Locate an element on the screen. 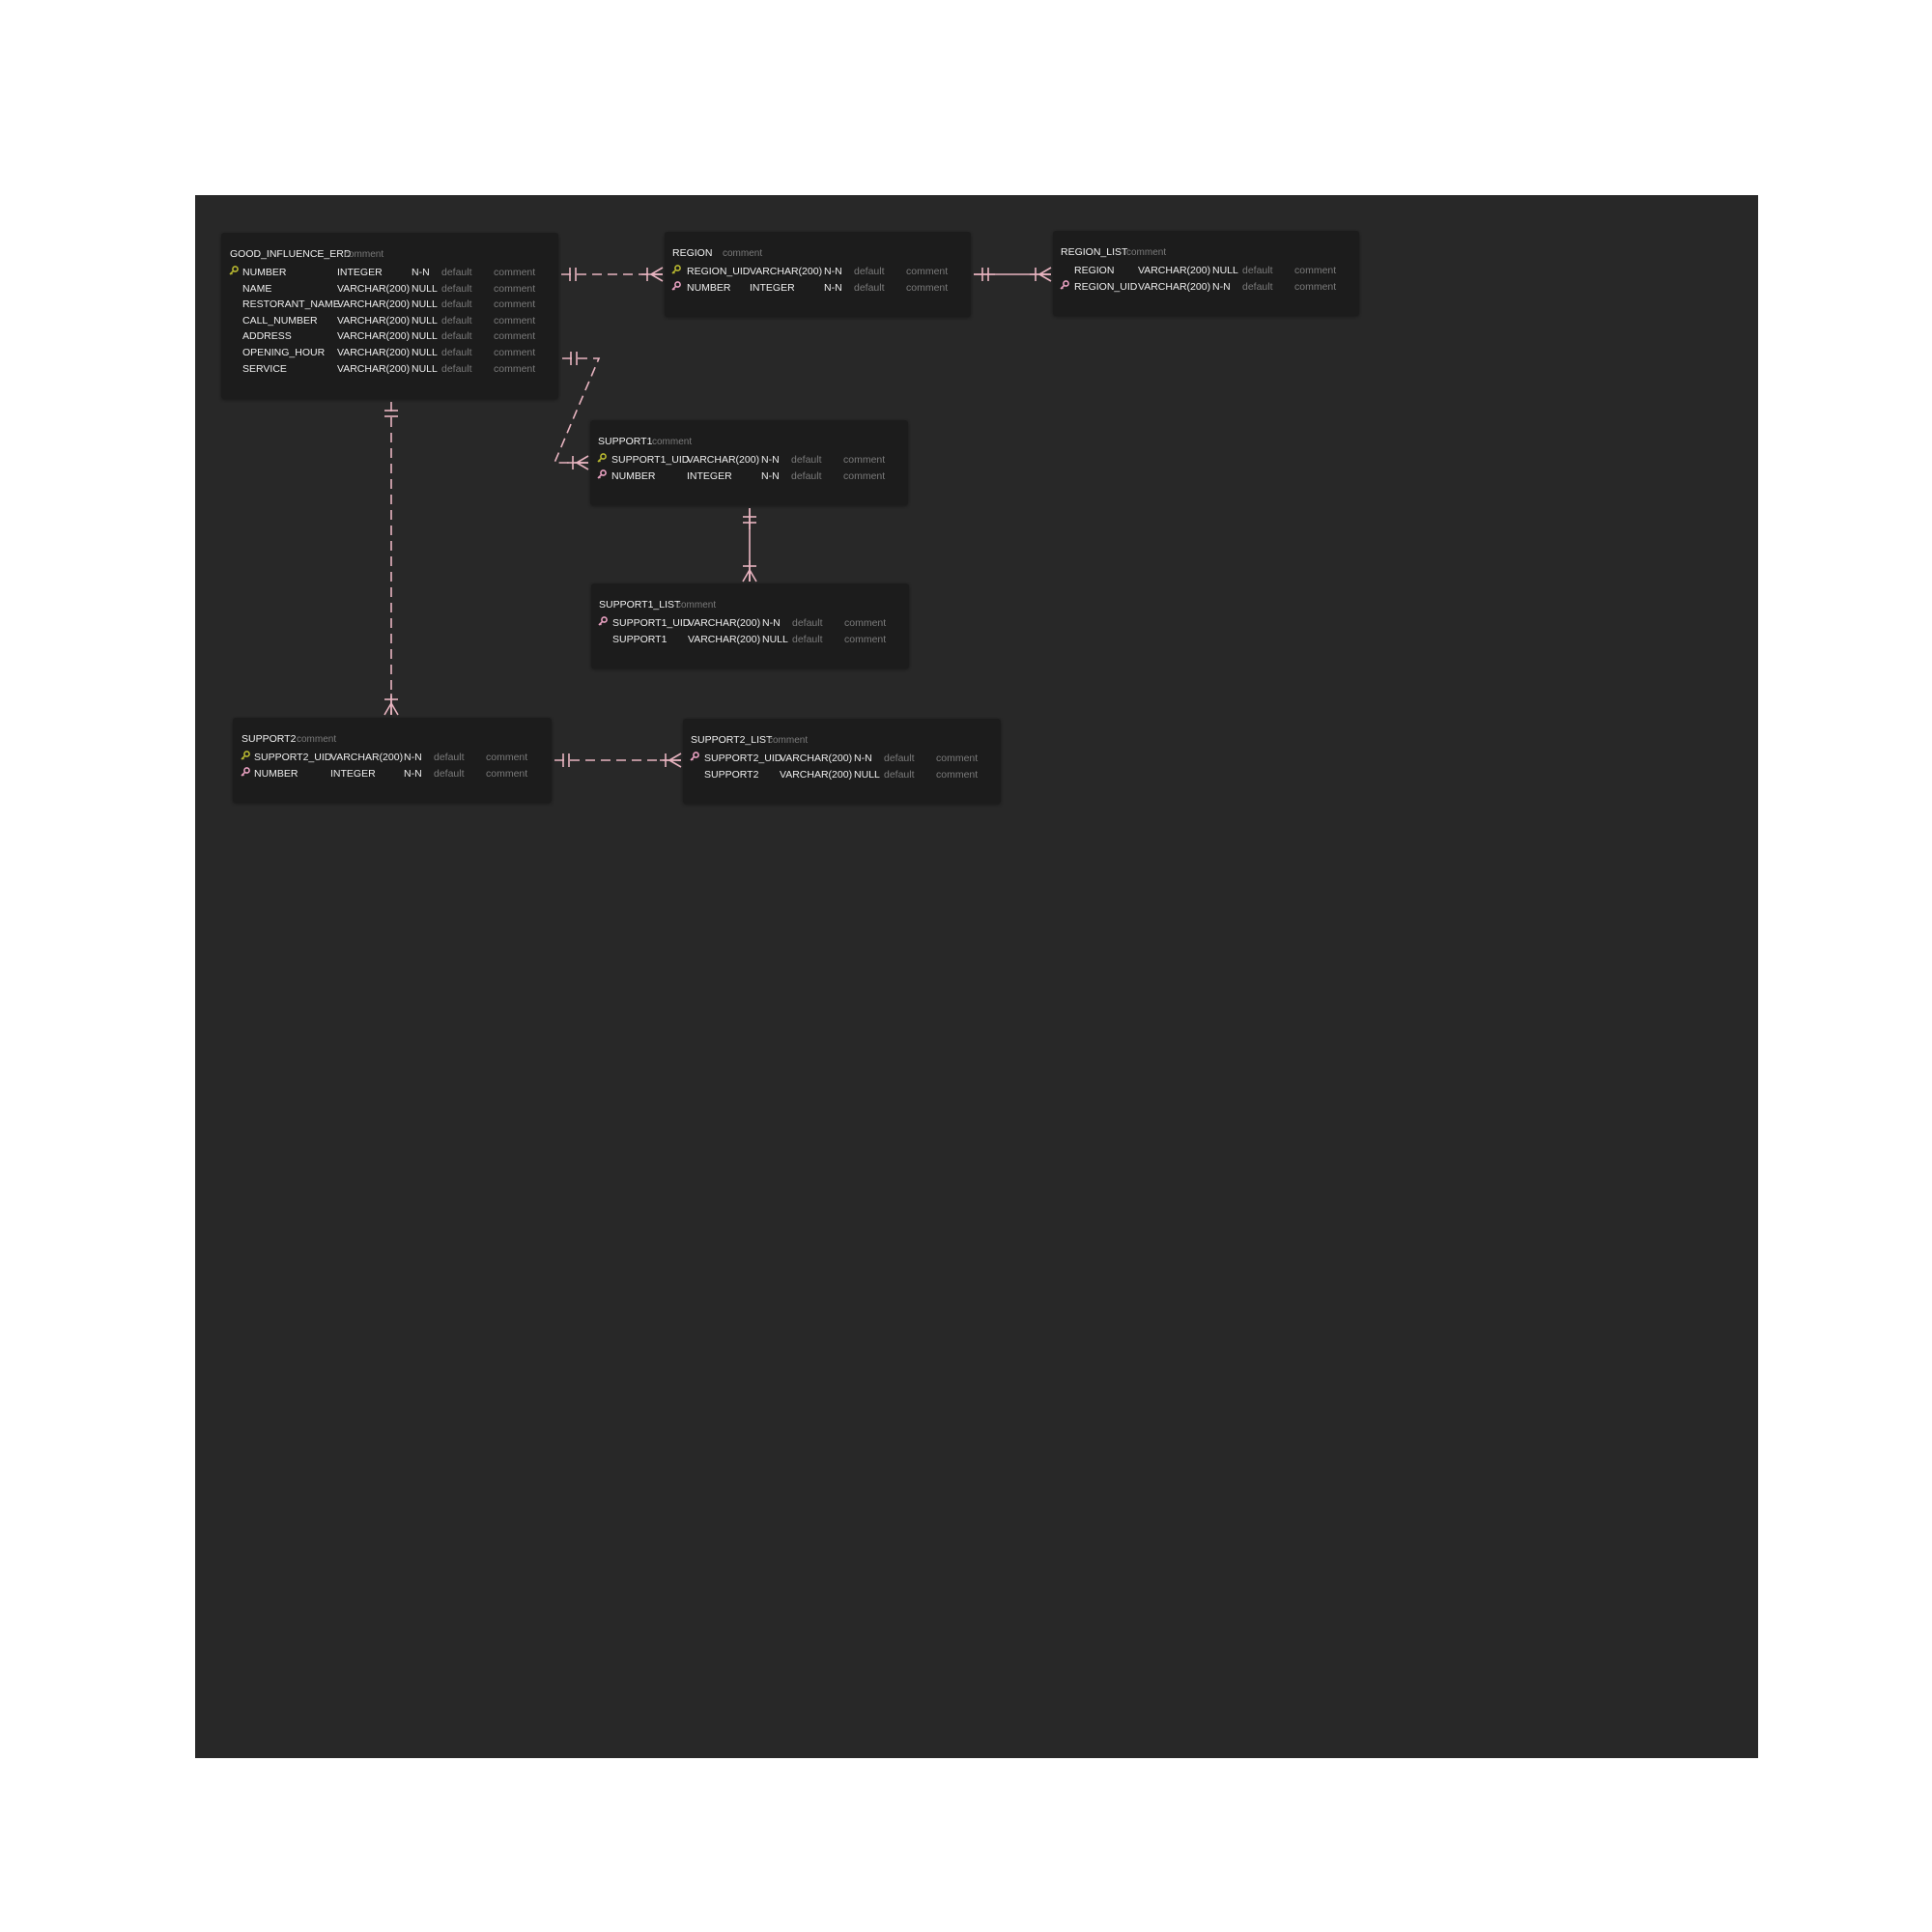 This screenshot has height=1932, width=1932. column-row: SERVICE VARCHAR(200) NULL default comment is located at coordinates (389, 369).